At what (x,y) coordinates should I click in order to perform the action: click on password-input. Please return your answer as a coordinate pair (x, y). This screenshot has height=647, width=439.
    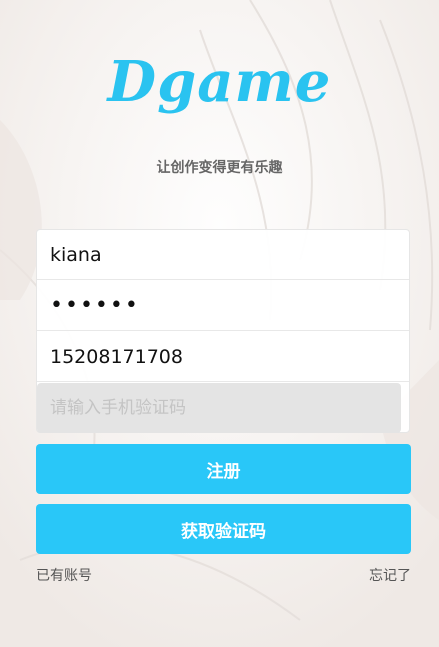
    Looking at the image, I should click on (223, 306).